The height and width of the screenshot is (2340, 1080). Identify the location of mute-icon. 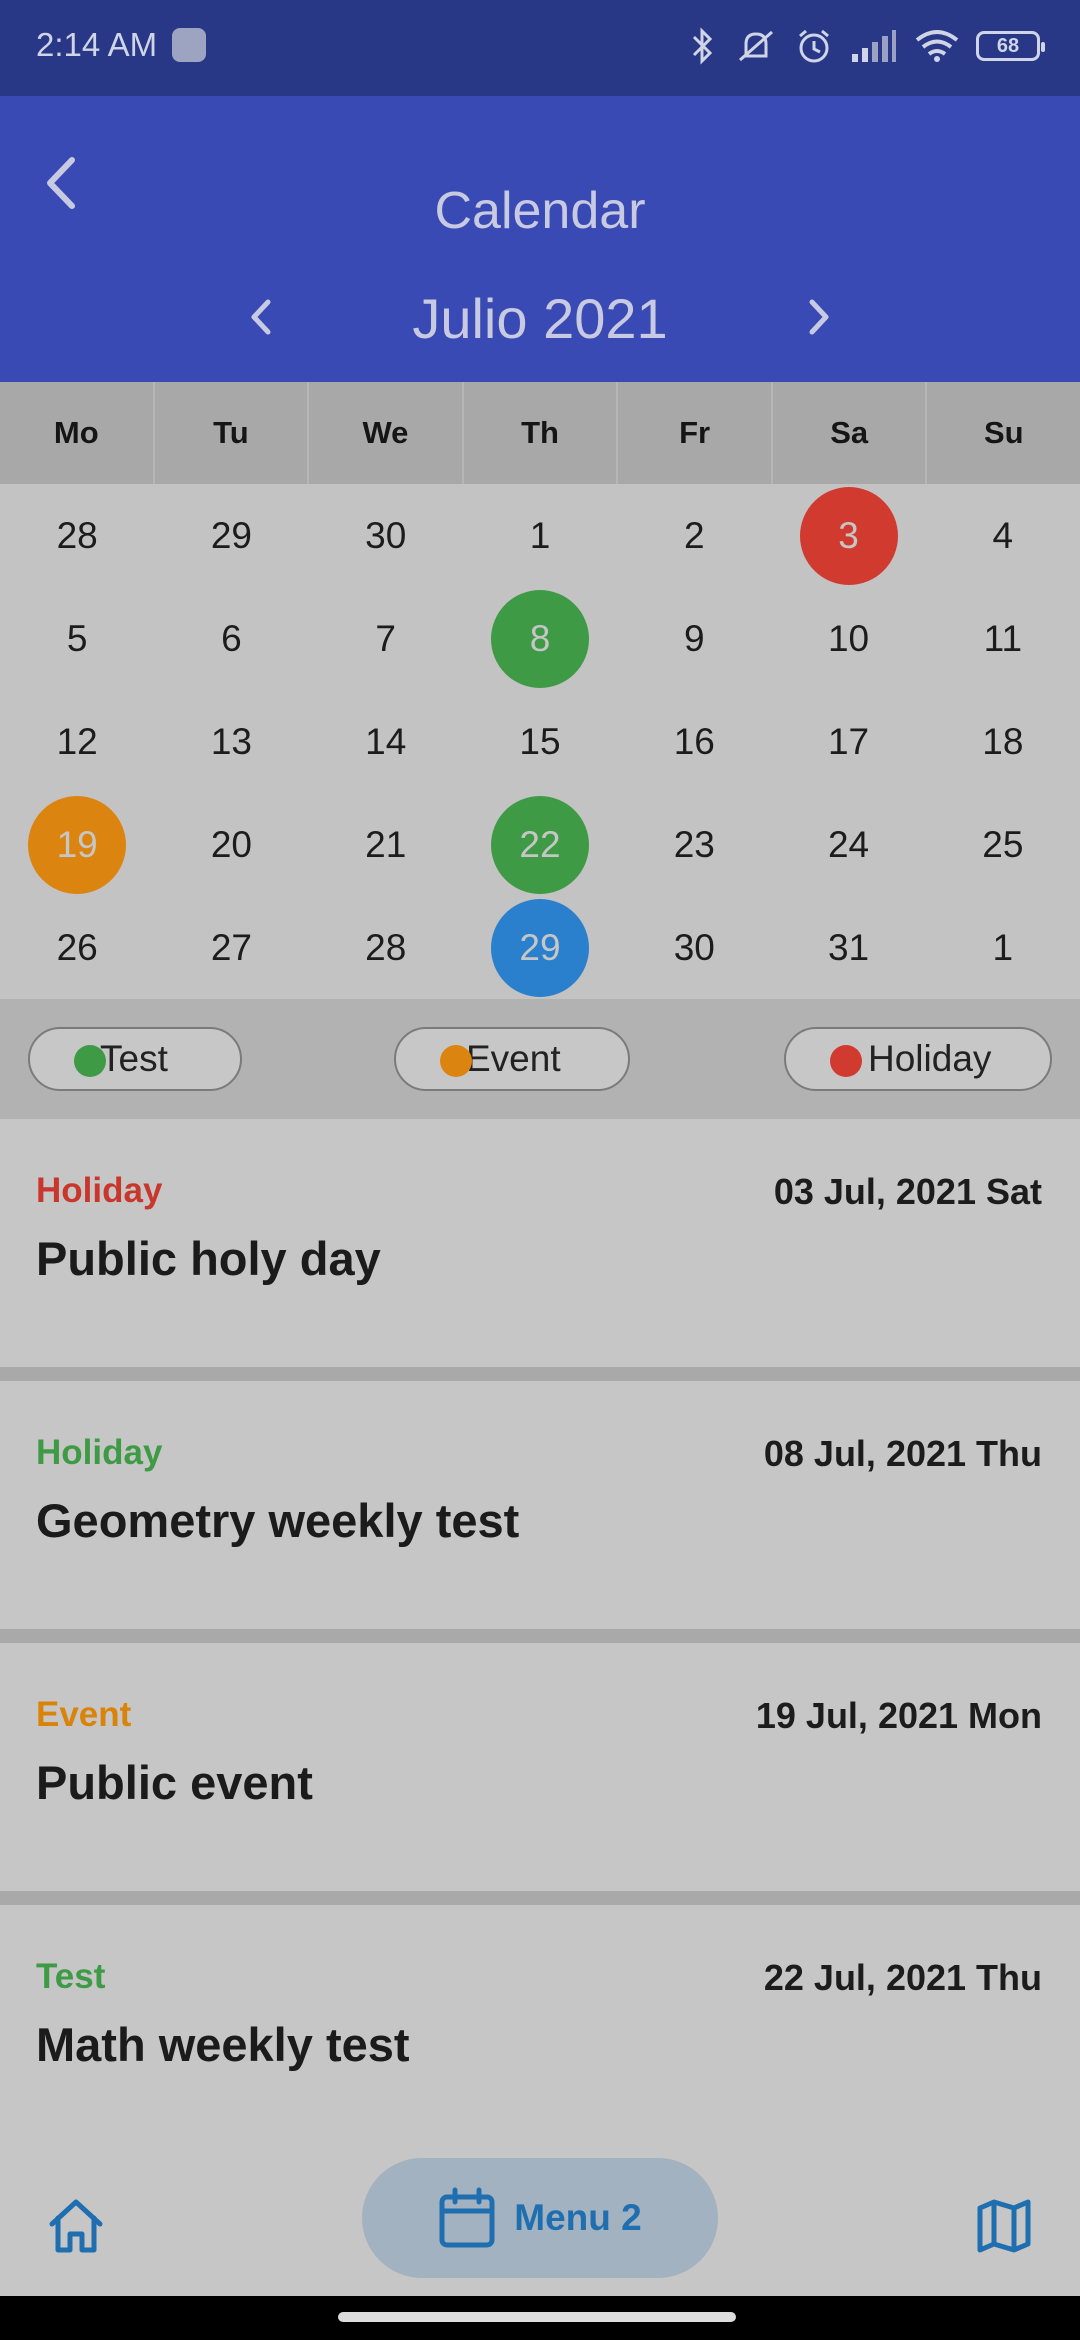
(756, 46).